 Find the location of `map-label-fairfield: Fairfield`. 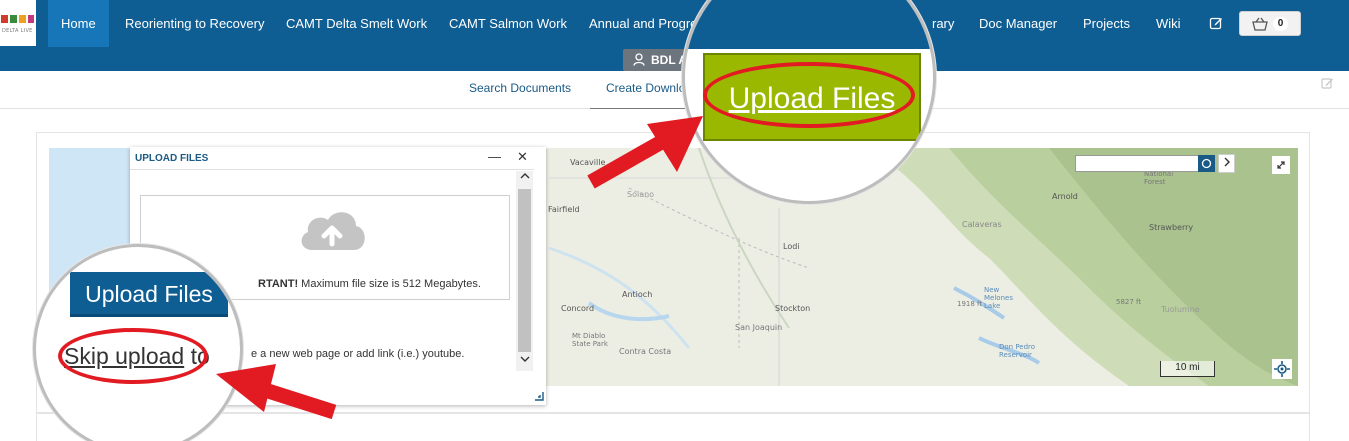

map-label-fairfield: Fairfield is located at coordinates (564, 209).